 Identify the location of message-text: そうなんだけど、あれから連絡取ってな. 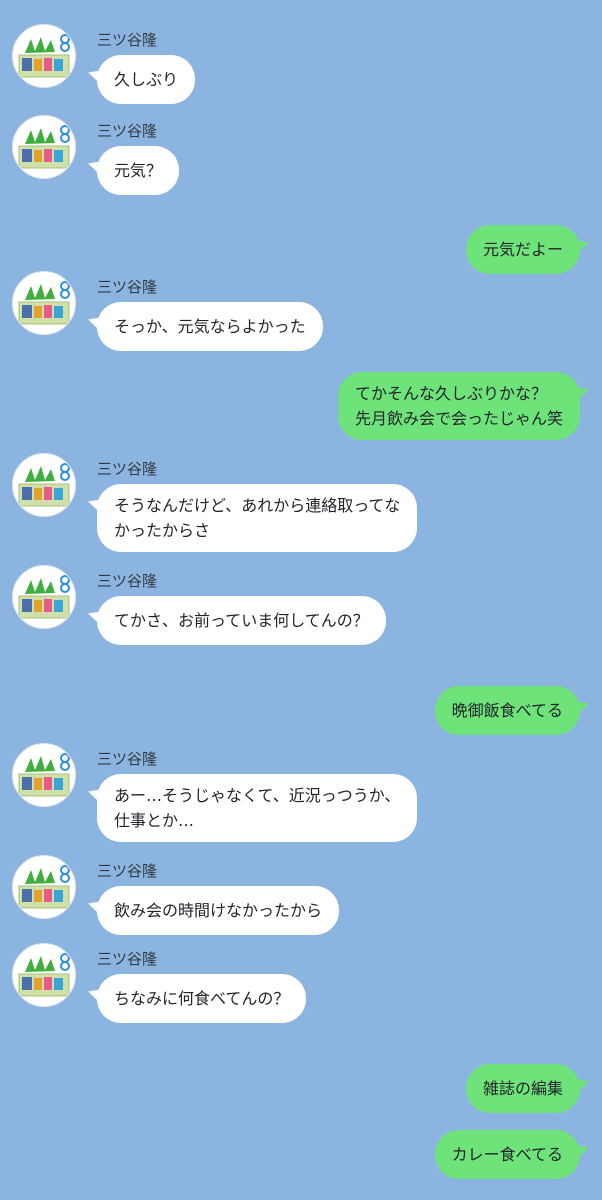
(257, 505).